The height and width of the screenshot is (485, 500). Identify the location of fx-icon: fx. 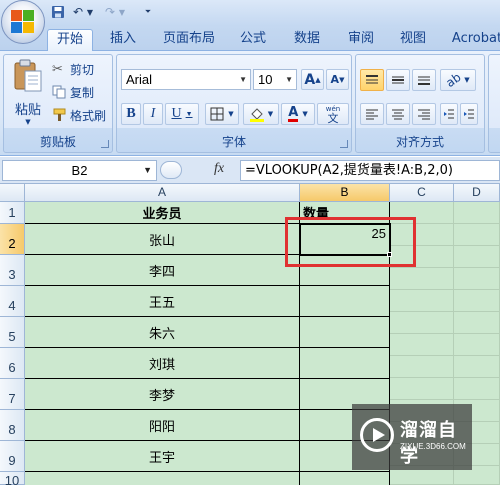
(219, 169).